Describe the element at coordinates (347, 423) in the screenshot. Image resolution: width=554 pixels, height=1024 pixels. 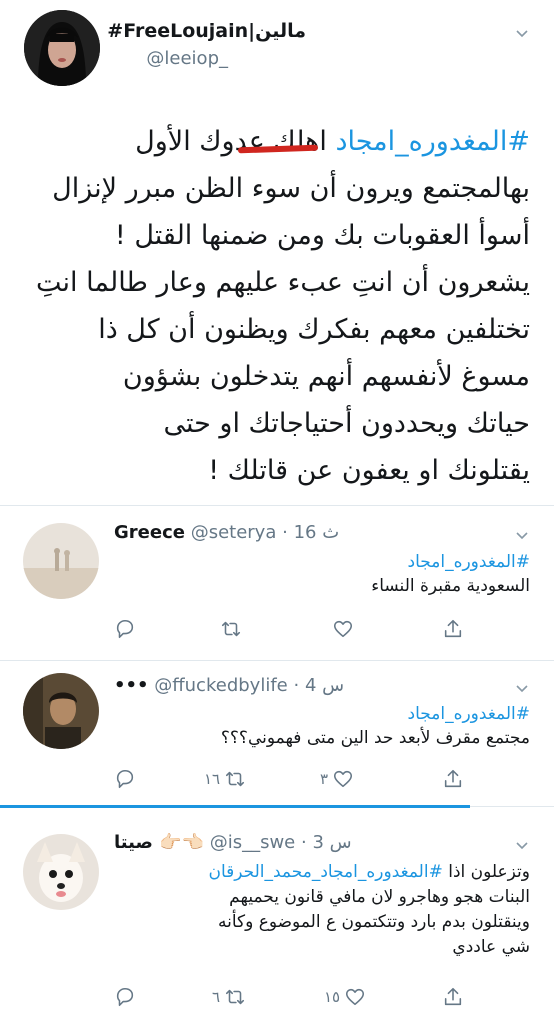
I see `tweet-line: حياتك ويحددون أحتياجاتك او حتى` at that location.